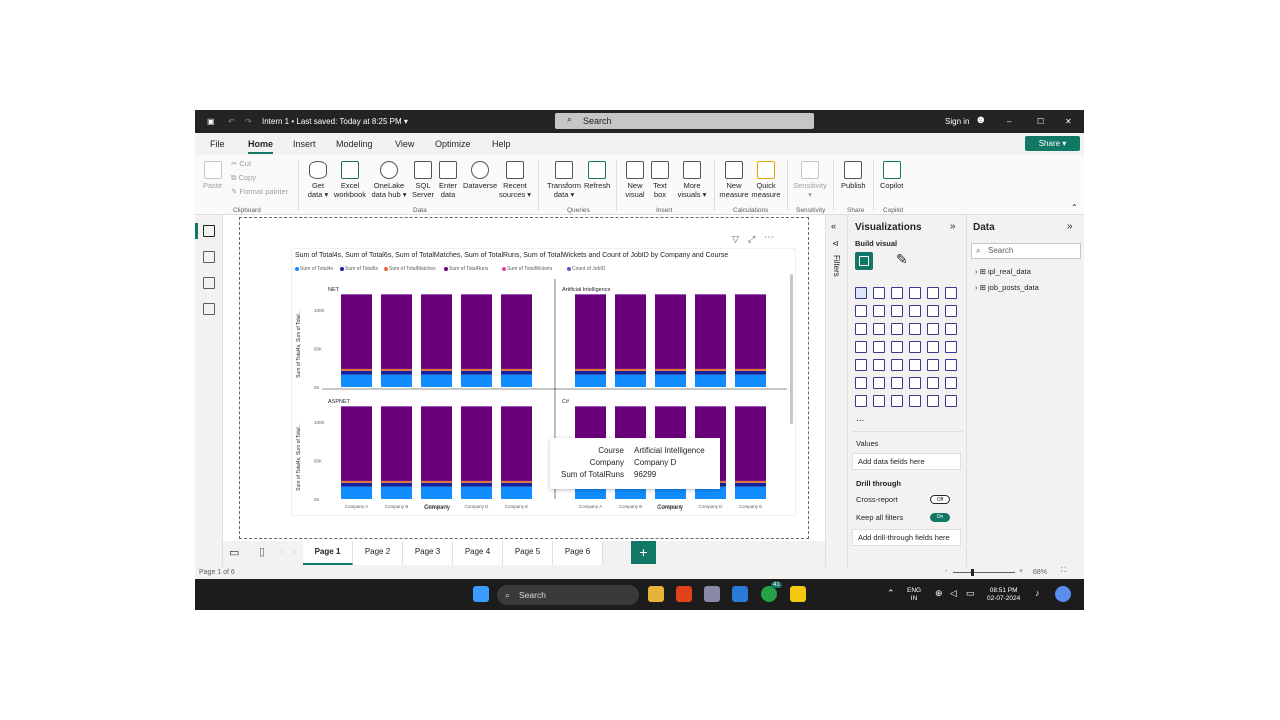  What do you see at coordinates (1037, 593) in the screenshot?
I see `notifications-icon: ♪` at bounding box center [1037, 593].